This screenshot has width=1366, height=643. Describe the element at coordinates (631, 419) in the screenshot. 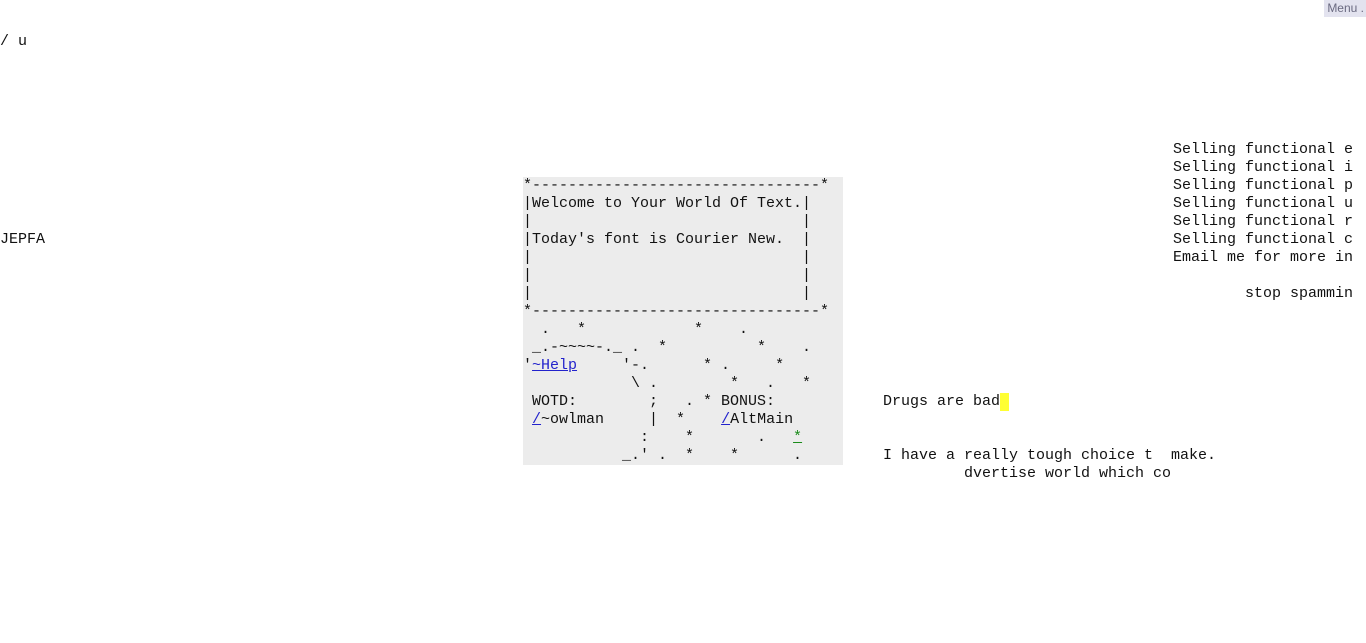

I see `owlman-label: ~owlman | *` at that location.